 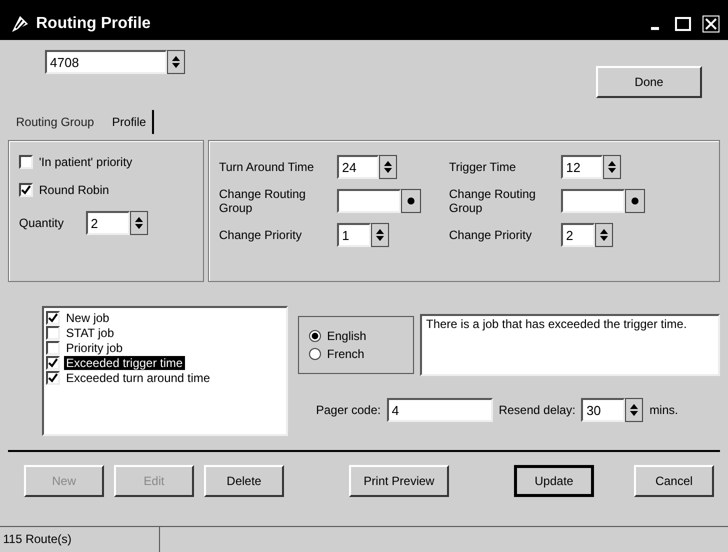 What do you see at coordinates (106, 62) in the screenshot?
I see `record-spin-field: 4708` at bounding box center [106, 62].